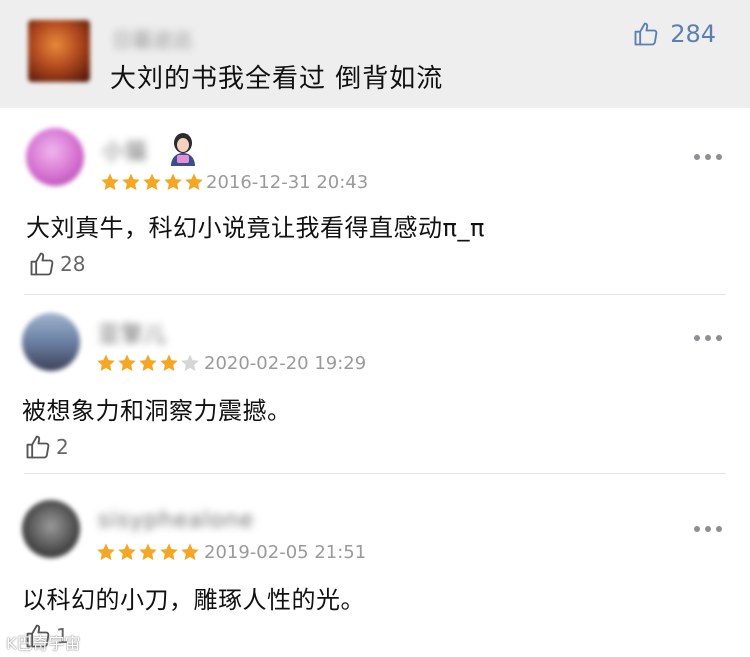 The height and width of the screenshot is (657, 750). I want to click on like-count: 28, so click(73, 264).